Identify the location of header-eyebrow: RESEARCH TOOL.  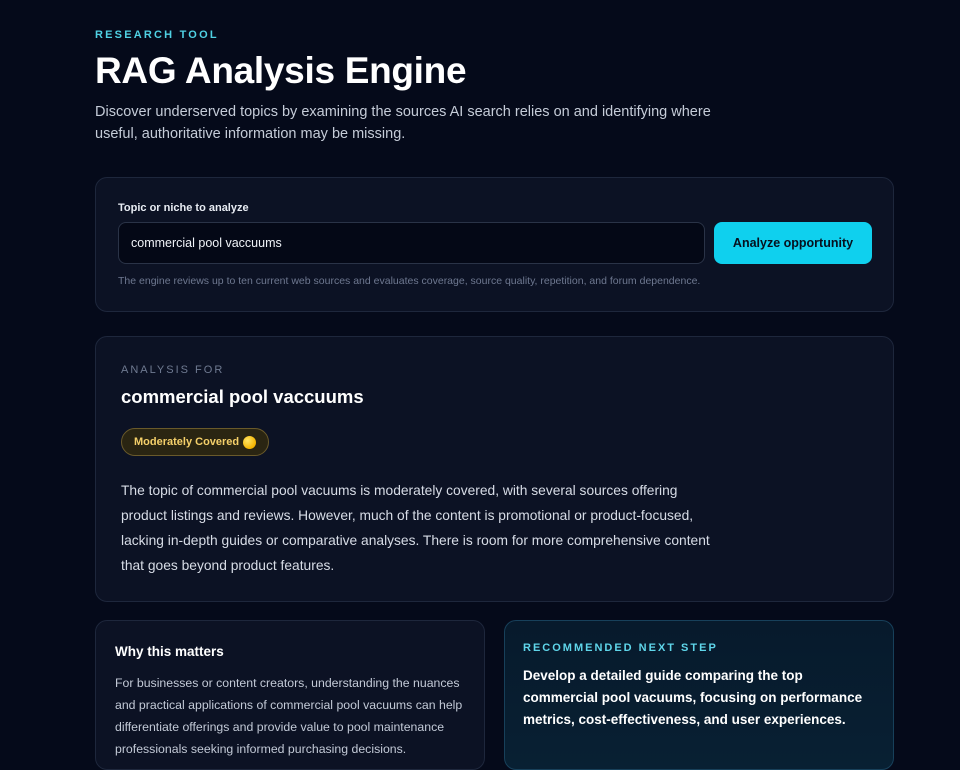
(157, 35).